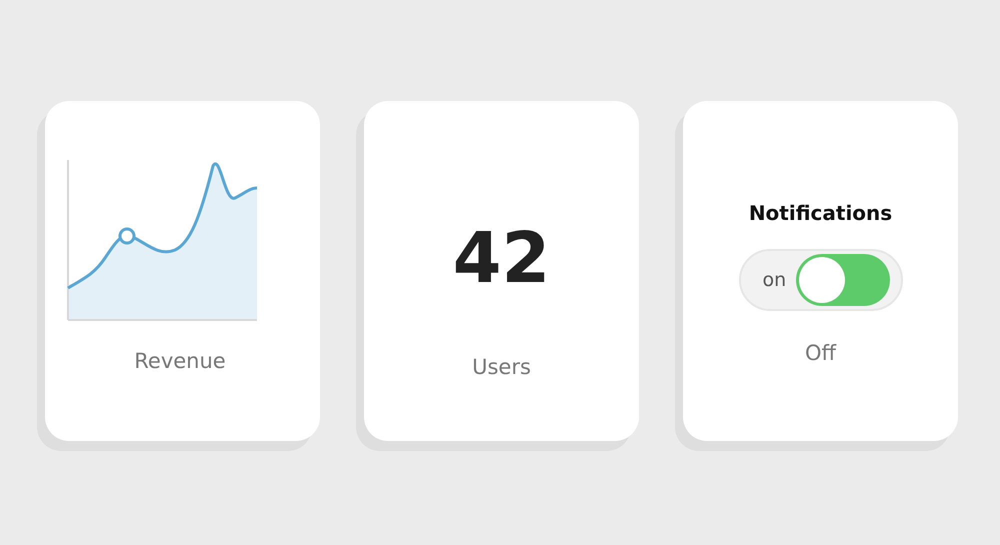 Image resolution: width=1000 pixels, height=545 pixels. What do you see at coordinates (180, 361) in the screenshot?
I see `card-label: Revenue` at bounding box center [180, 361].